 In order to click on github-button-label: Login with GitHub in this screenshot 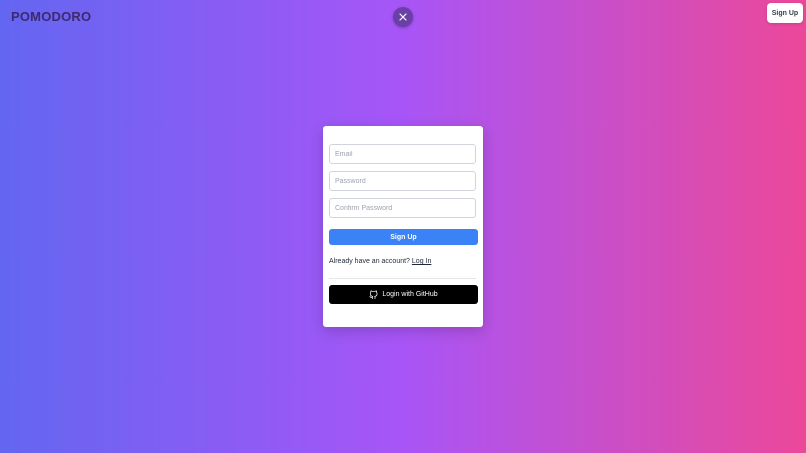, I will do `click(410, 294)`.